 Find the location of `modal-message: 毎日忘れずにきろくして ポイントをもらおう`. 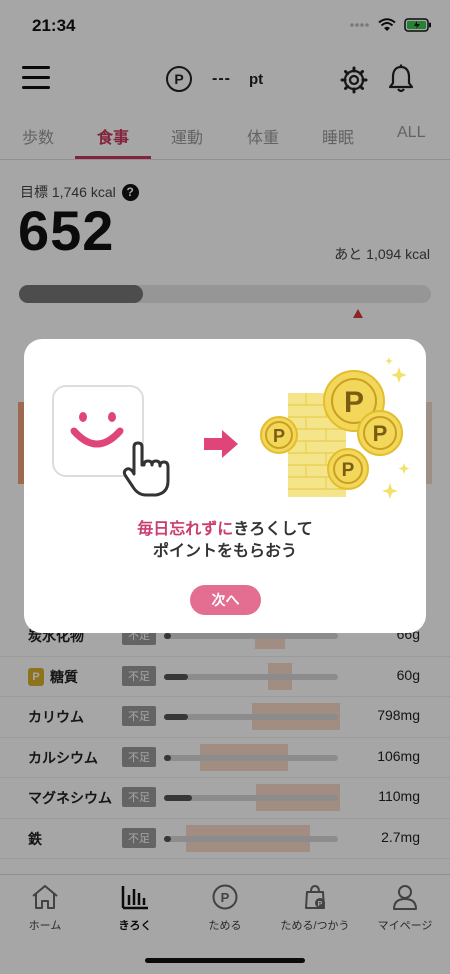

modal-message: 毎日忘れずにきろくして ポイントをもらおう is located at coordinates (225, 541).